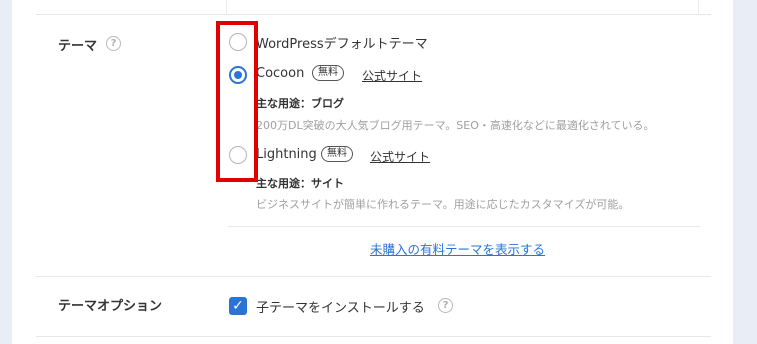  What do you see at coordinates (238, 306) in the screenshot?
I see `child-theme-checkbox: ✓` at bounding box center [238, 306].